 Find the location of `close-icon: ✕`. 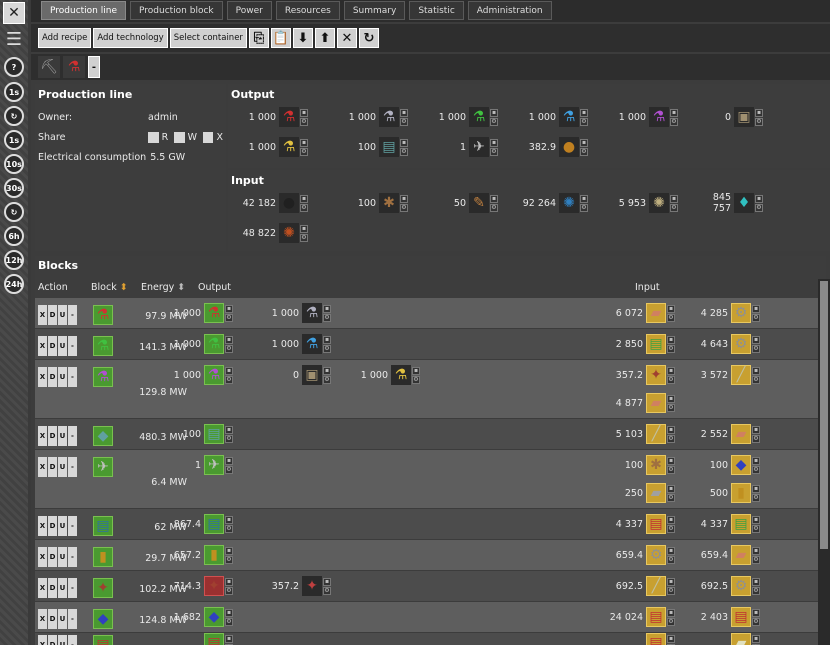

close-icon: ✕ is located at coordinates (14, 13).